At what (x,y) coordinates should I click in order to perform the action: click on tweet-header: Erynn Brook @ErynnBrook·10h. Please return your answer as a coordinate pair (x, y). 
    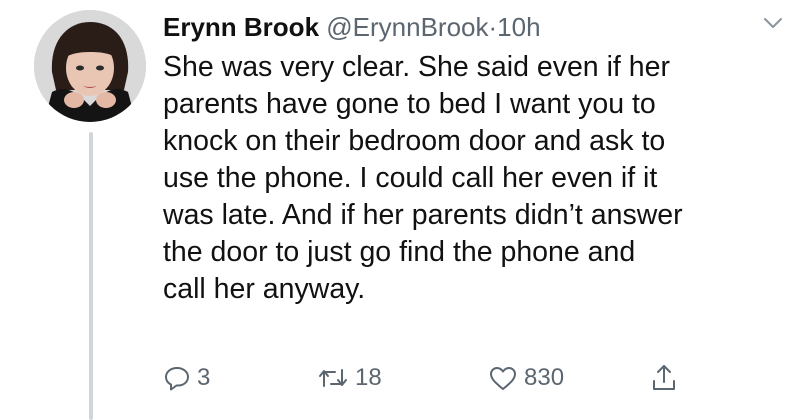
    Looking at the image, I should click on (473, 27).